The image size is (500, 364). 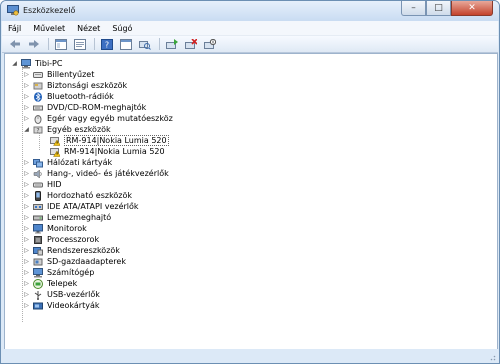 I want to click on forward-icon, so click(x=34, y=44).